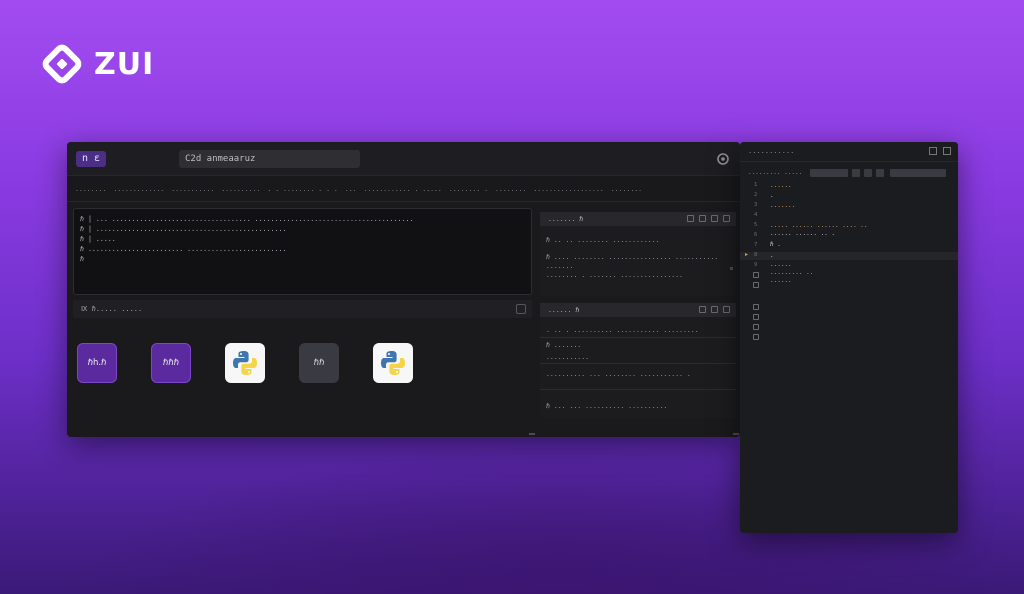 This screenshot has height=594, width=1024. I want to click on line-number: 7, so click(756, 245).